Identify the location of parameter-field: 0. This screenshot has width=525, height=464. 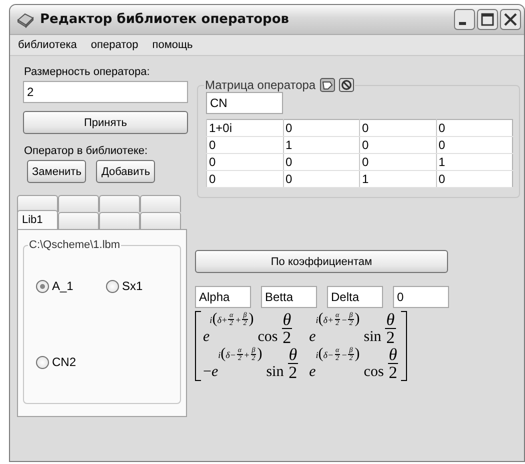
(421, 297).